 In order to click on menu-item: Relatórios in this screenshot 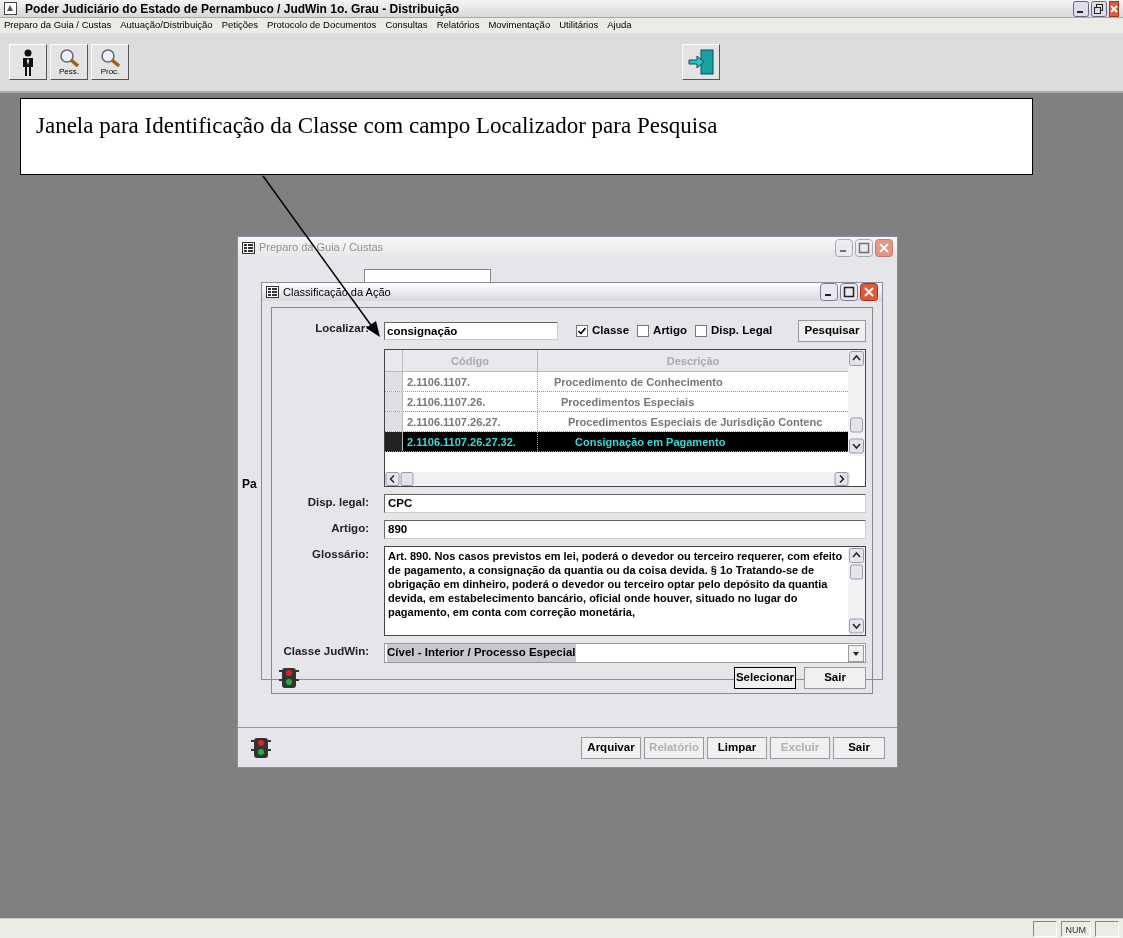, I will do `click(458, 25)`.